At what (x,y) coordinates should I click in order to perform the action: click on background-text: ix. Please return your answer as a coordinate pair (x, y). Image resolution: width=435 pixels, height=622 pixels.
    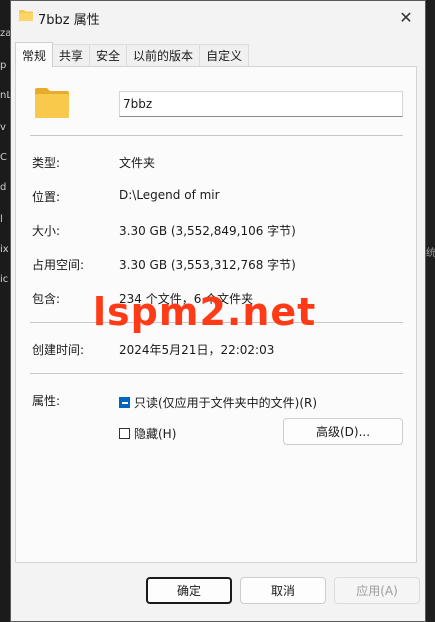
    Looking at the image, I should click on (4, 249).